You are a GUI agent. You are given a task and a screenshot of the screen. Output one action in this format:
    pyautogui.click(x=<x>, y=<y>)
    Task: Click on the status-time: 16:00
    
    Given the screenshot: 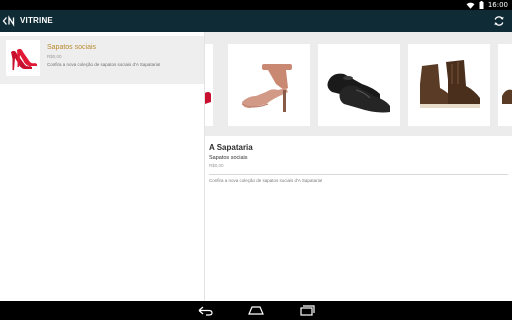 What is the action you would take?
    pyautogui.click(x=497, y=5)
    